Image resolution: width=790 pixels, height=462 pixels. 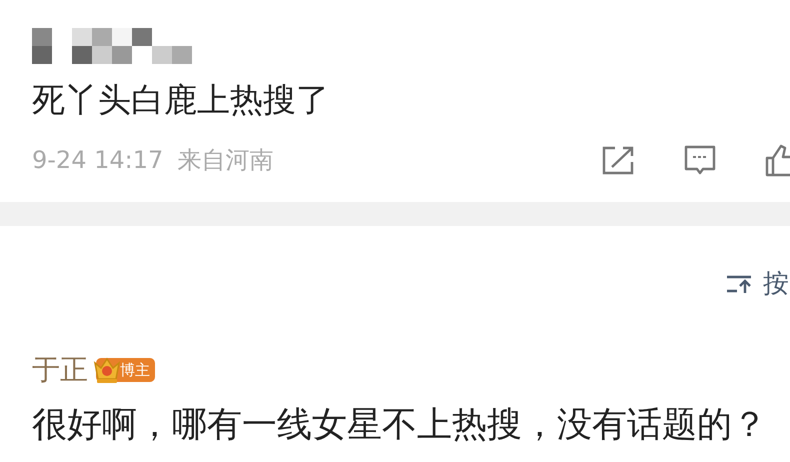 What do you see at coordinates (60, 370) in the screenshot?
I see `comment-author: 于正` at bounding box center [60, 370].